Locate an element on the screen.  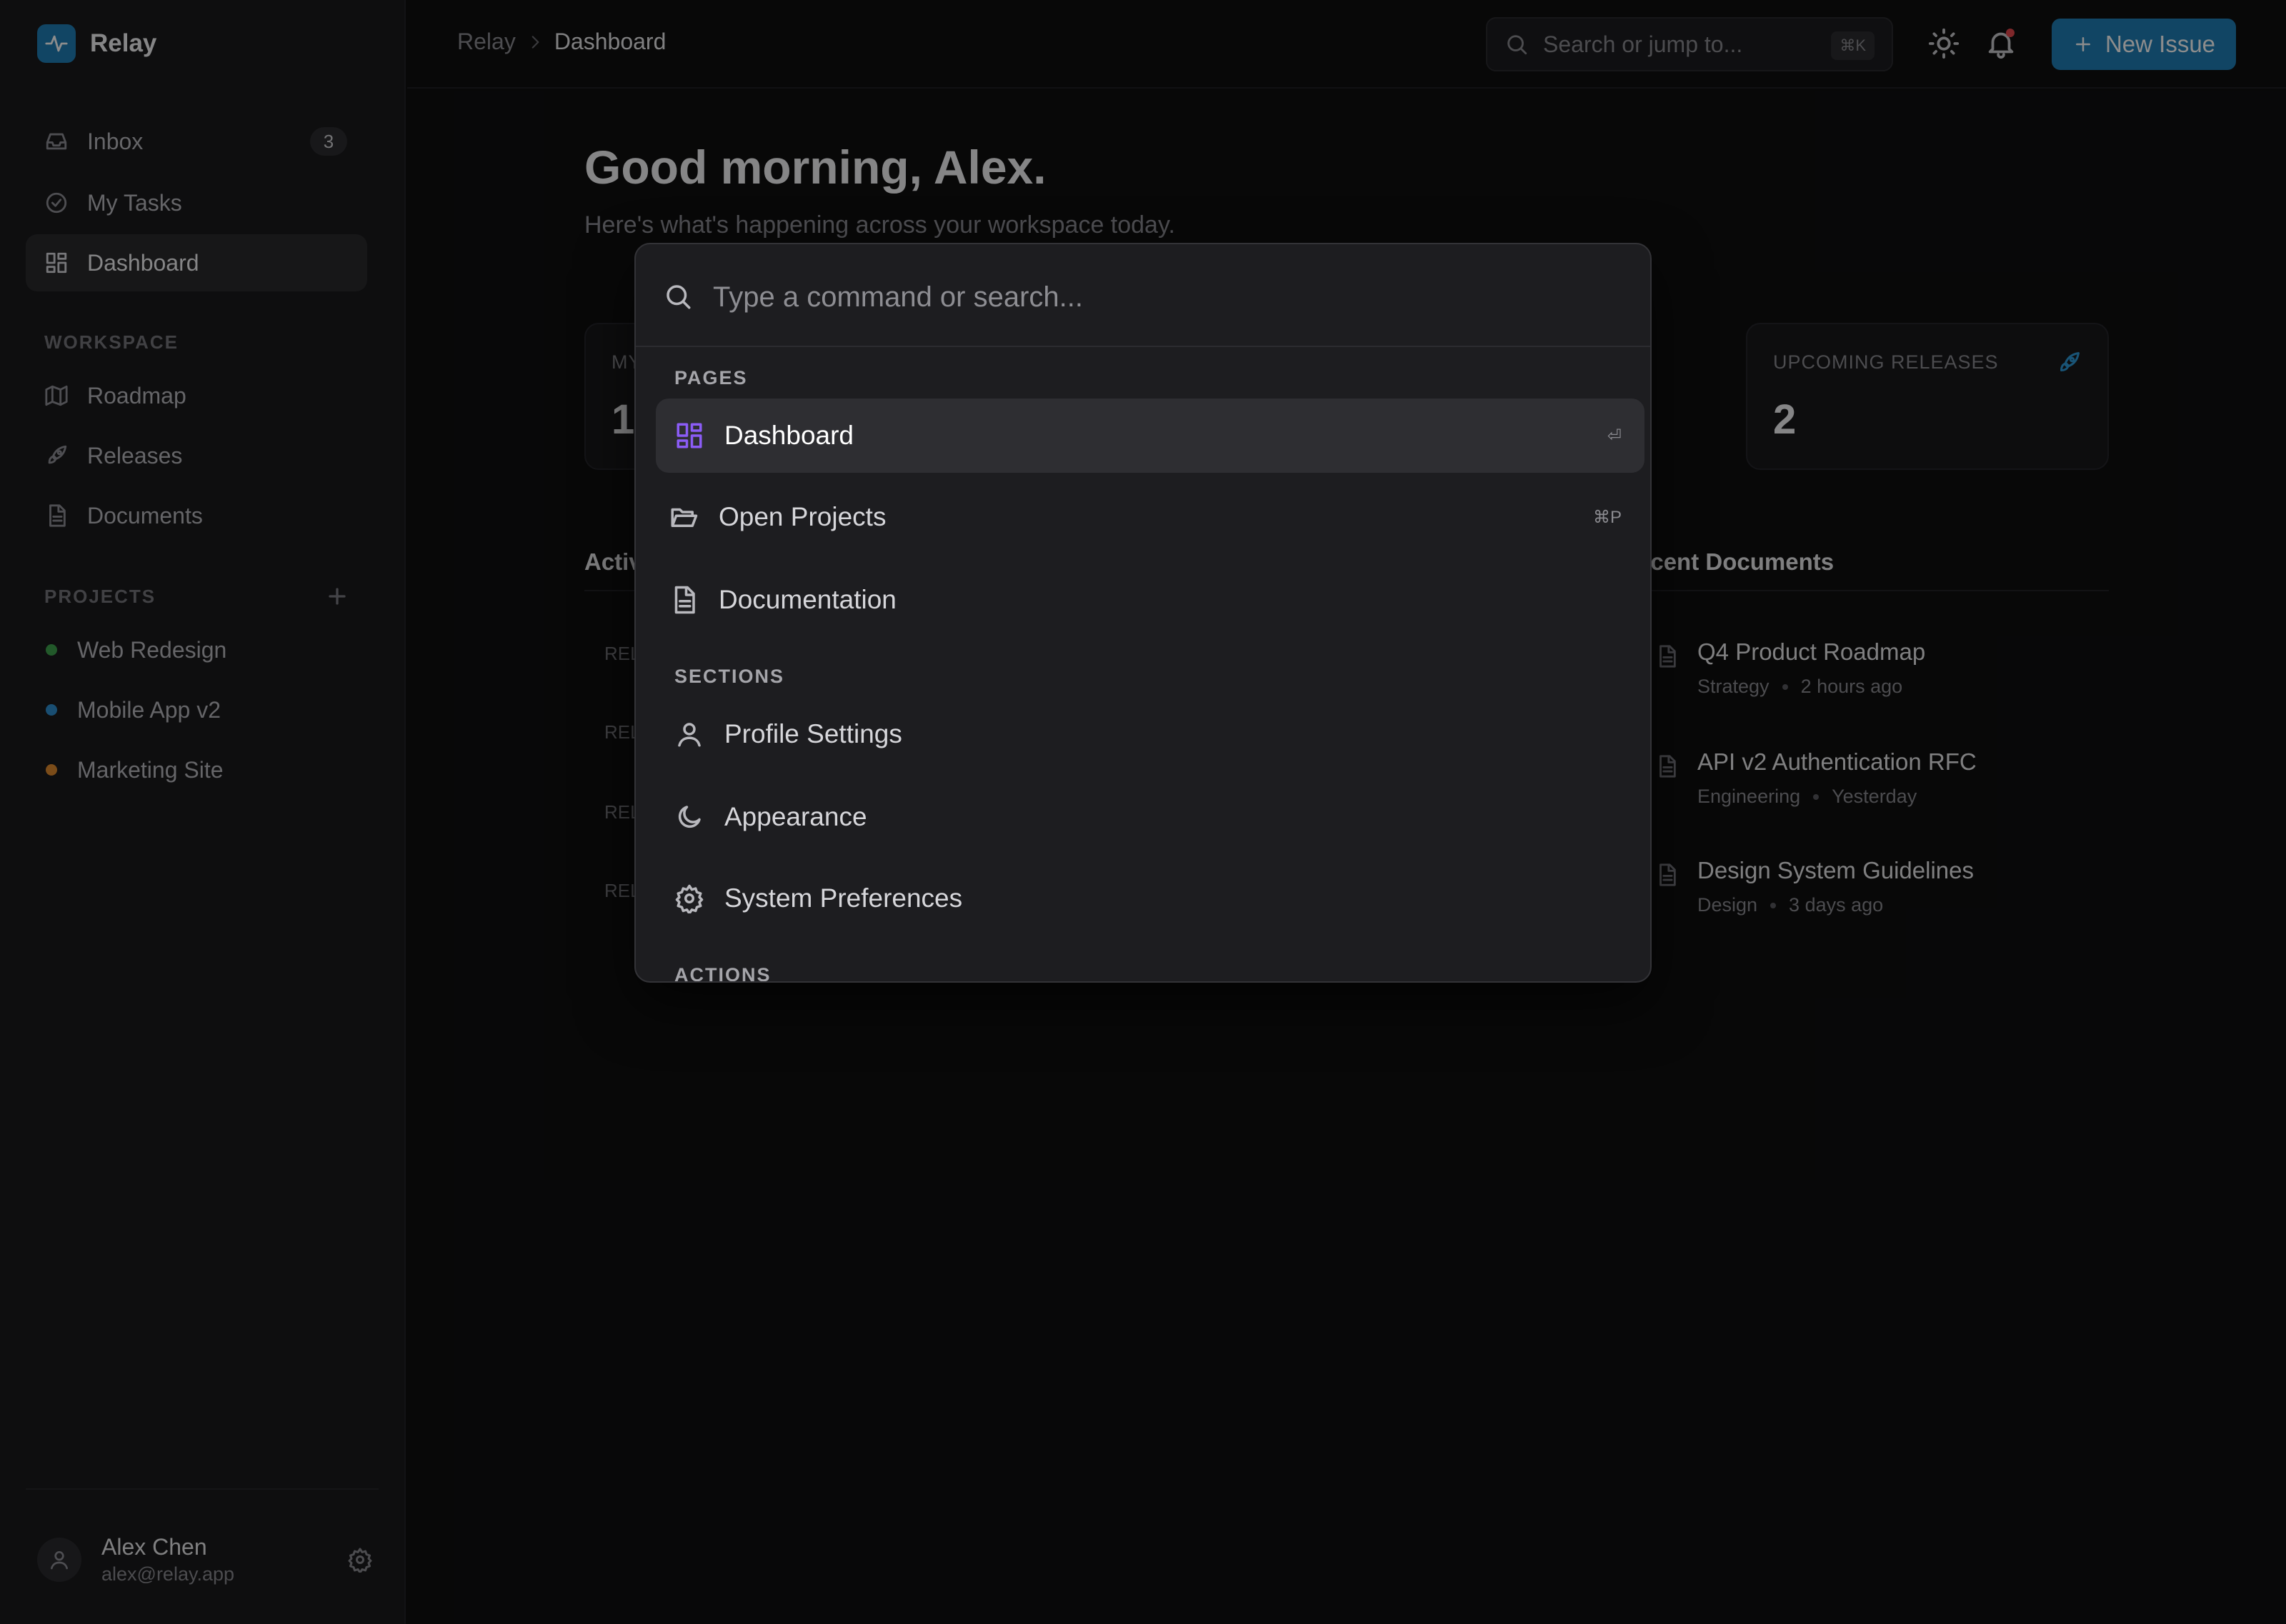
palette-section-sections: SECTIONS is located at coordinates (729, 676).